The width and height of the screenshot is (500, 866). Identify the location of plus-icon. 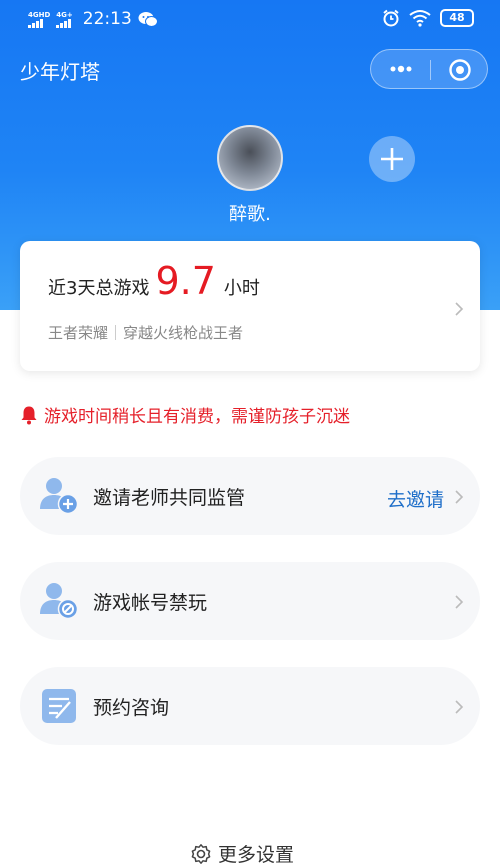
(392, 159).